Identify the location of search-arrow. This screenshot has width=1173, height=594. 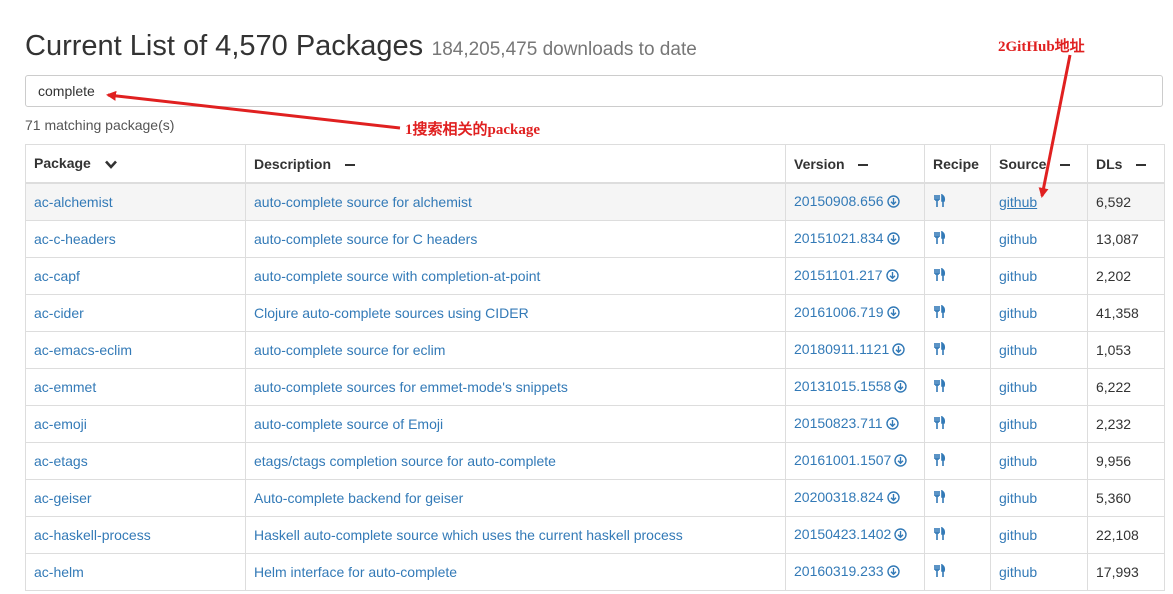
(253, 110).